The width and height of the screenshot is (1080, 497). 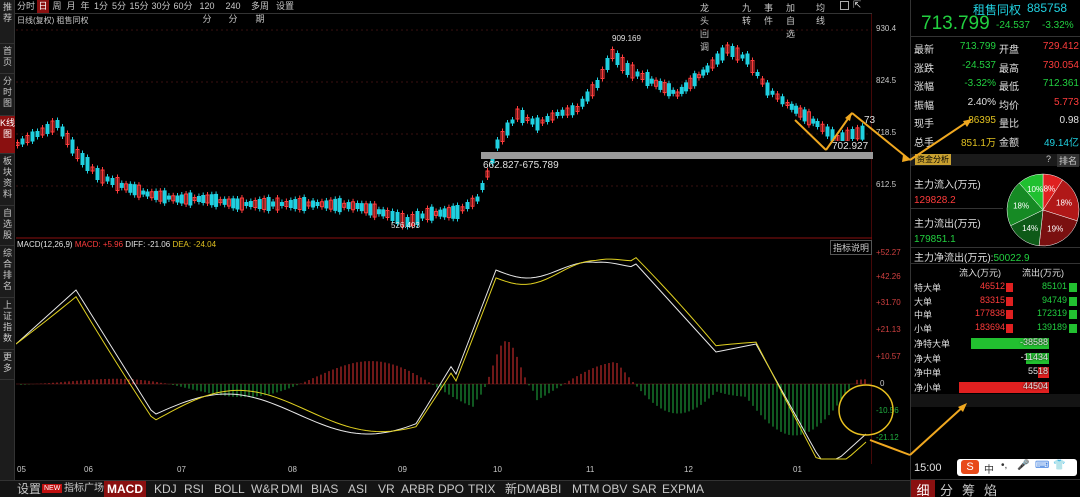 What do you see at coordinates (1043, 273) in the screenshot?
I see `table-header-outflow: 流出(万元)` at bounding box center [1043, 273].